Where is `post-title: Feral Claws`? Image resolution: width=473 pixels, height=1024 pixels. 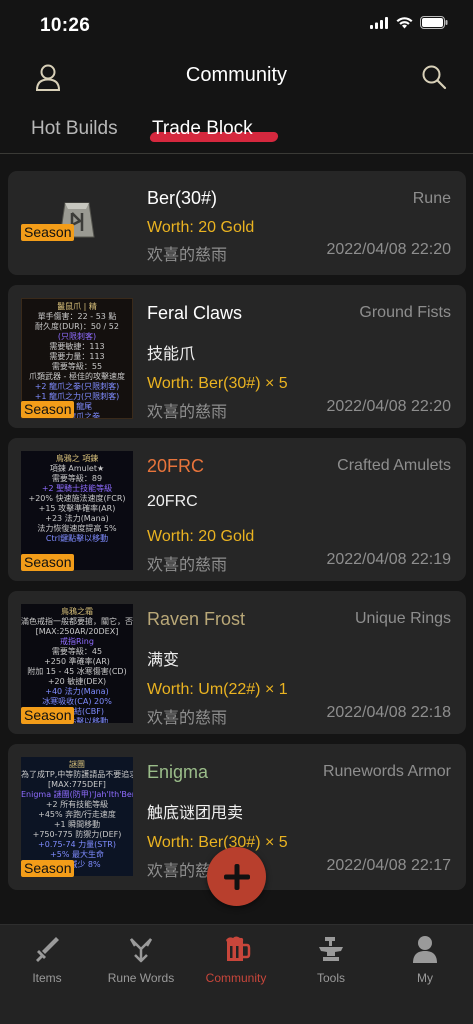
post-title: Feral Claws is located at coordinates (195, 313).